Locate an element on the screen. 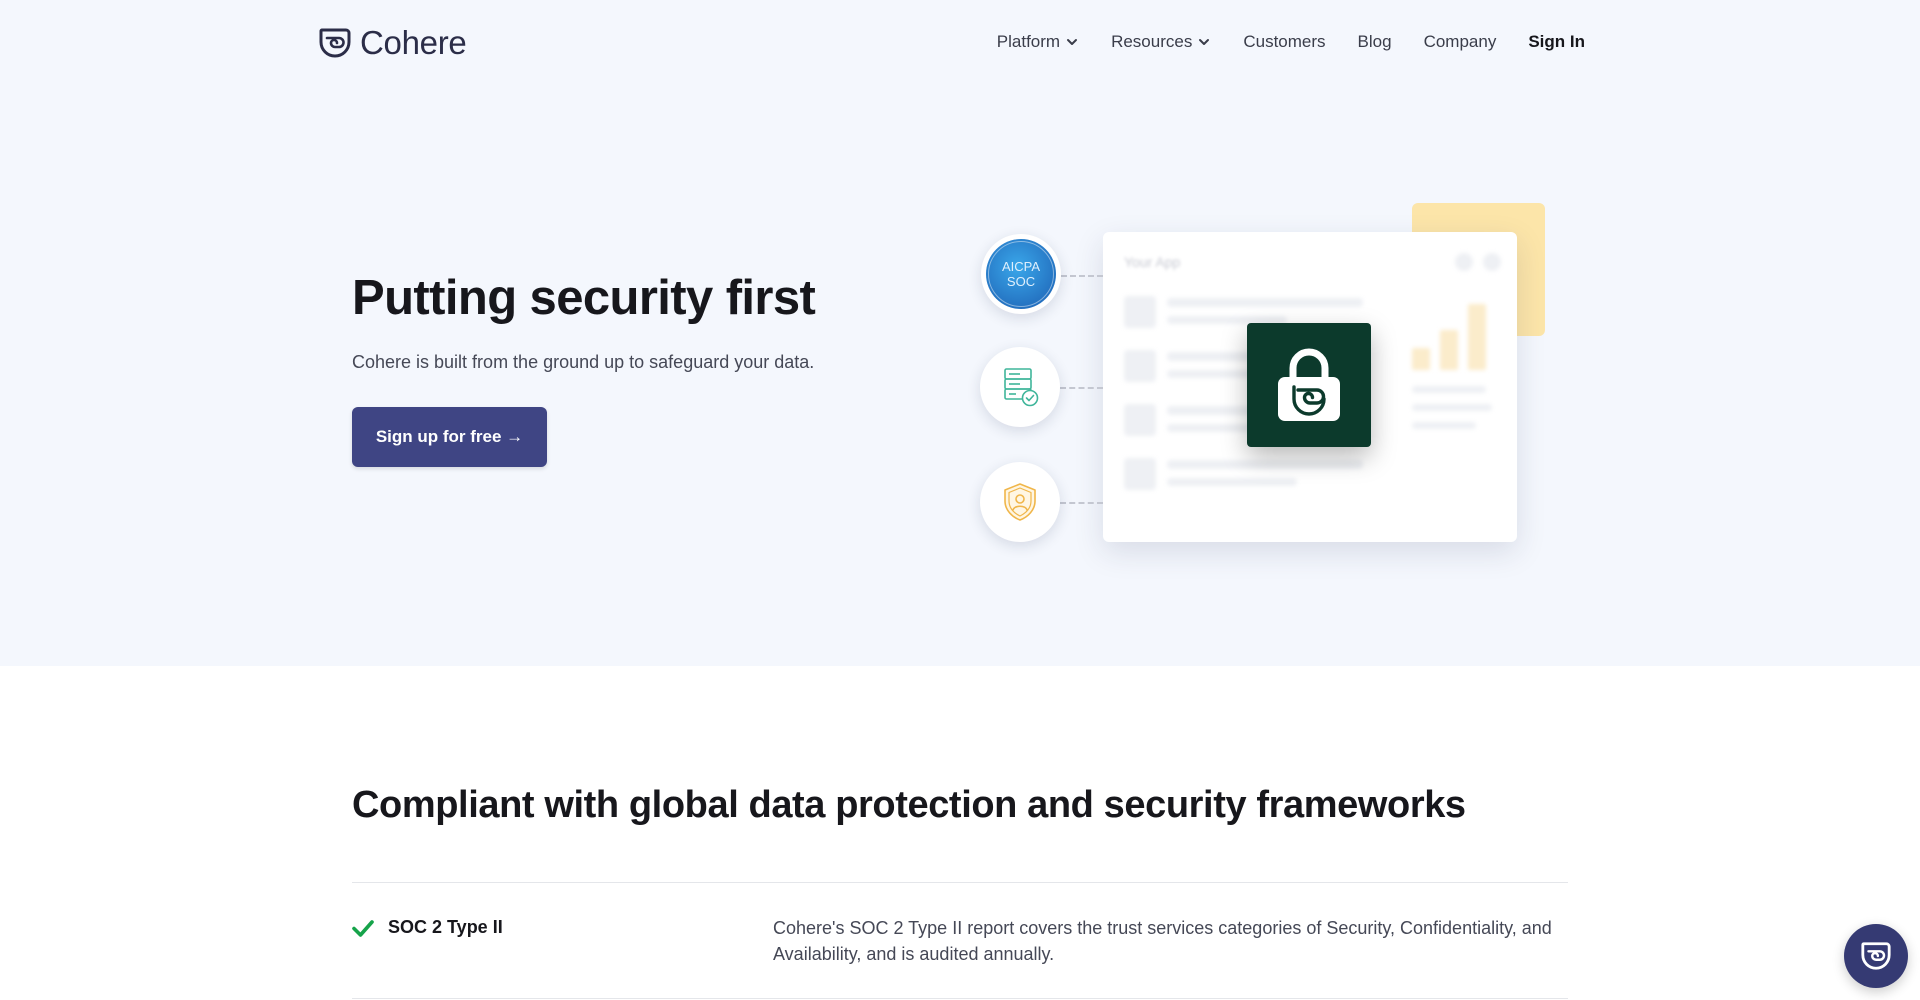 This screenshot has height=1000, width=1920. sign-in-link: Sign In is located at coordinates (1556, 42).